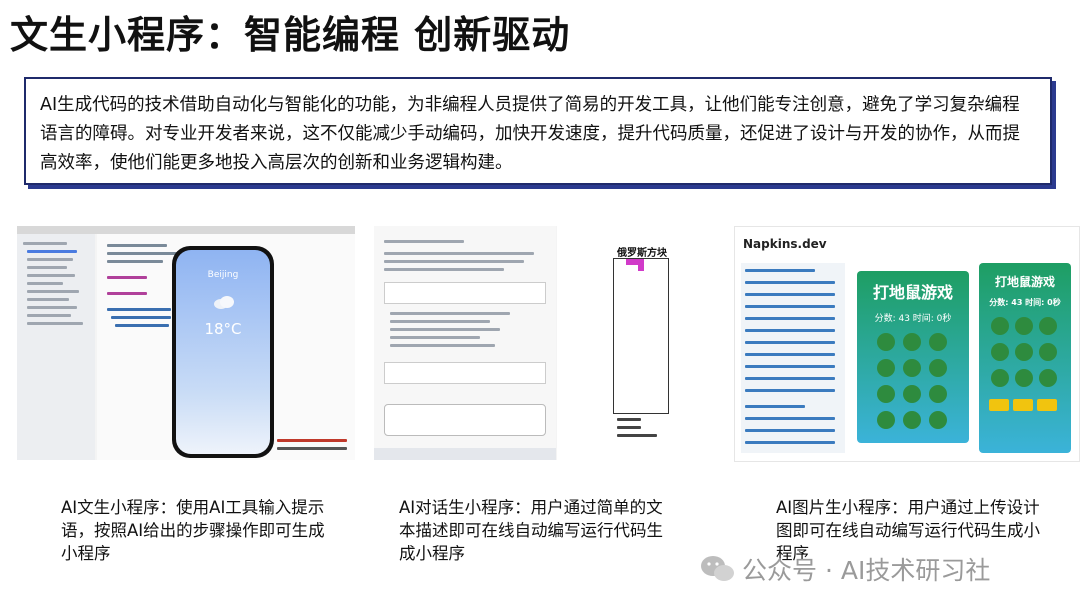 The width and height of the screenshot is (1080, 608). I want to click on city-label: Beijing, so click(223, 275).